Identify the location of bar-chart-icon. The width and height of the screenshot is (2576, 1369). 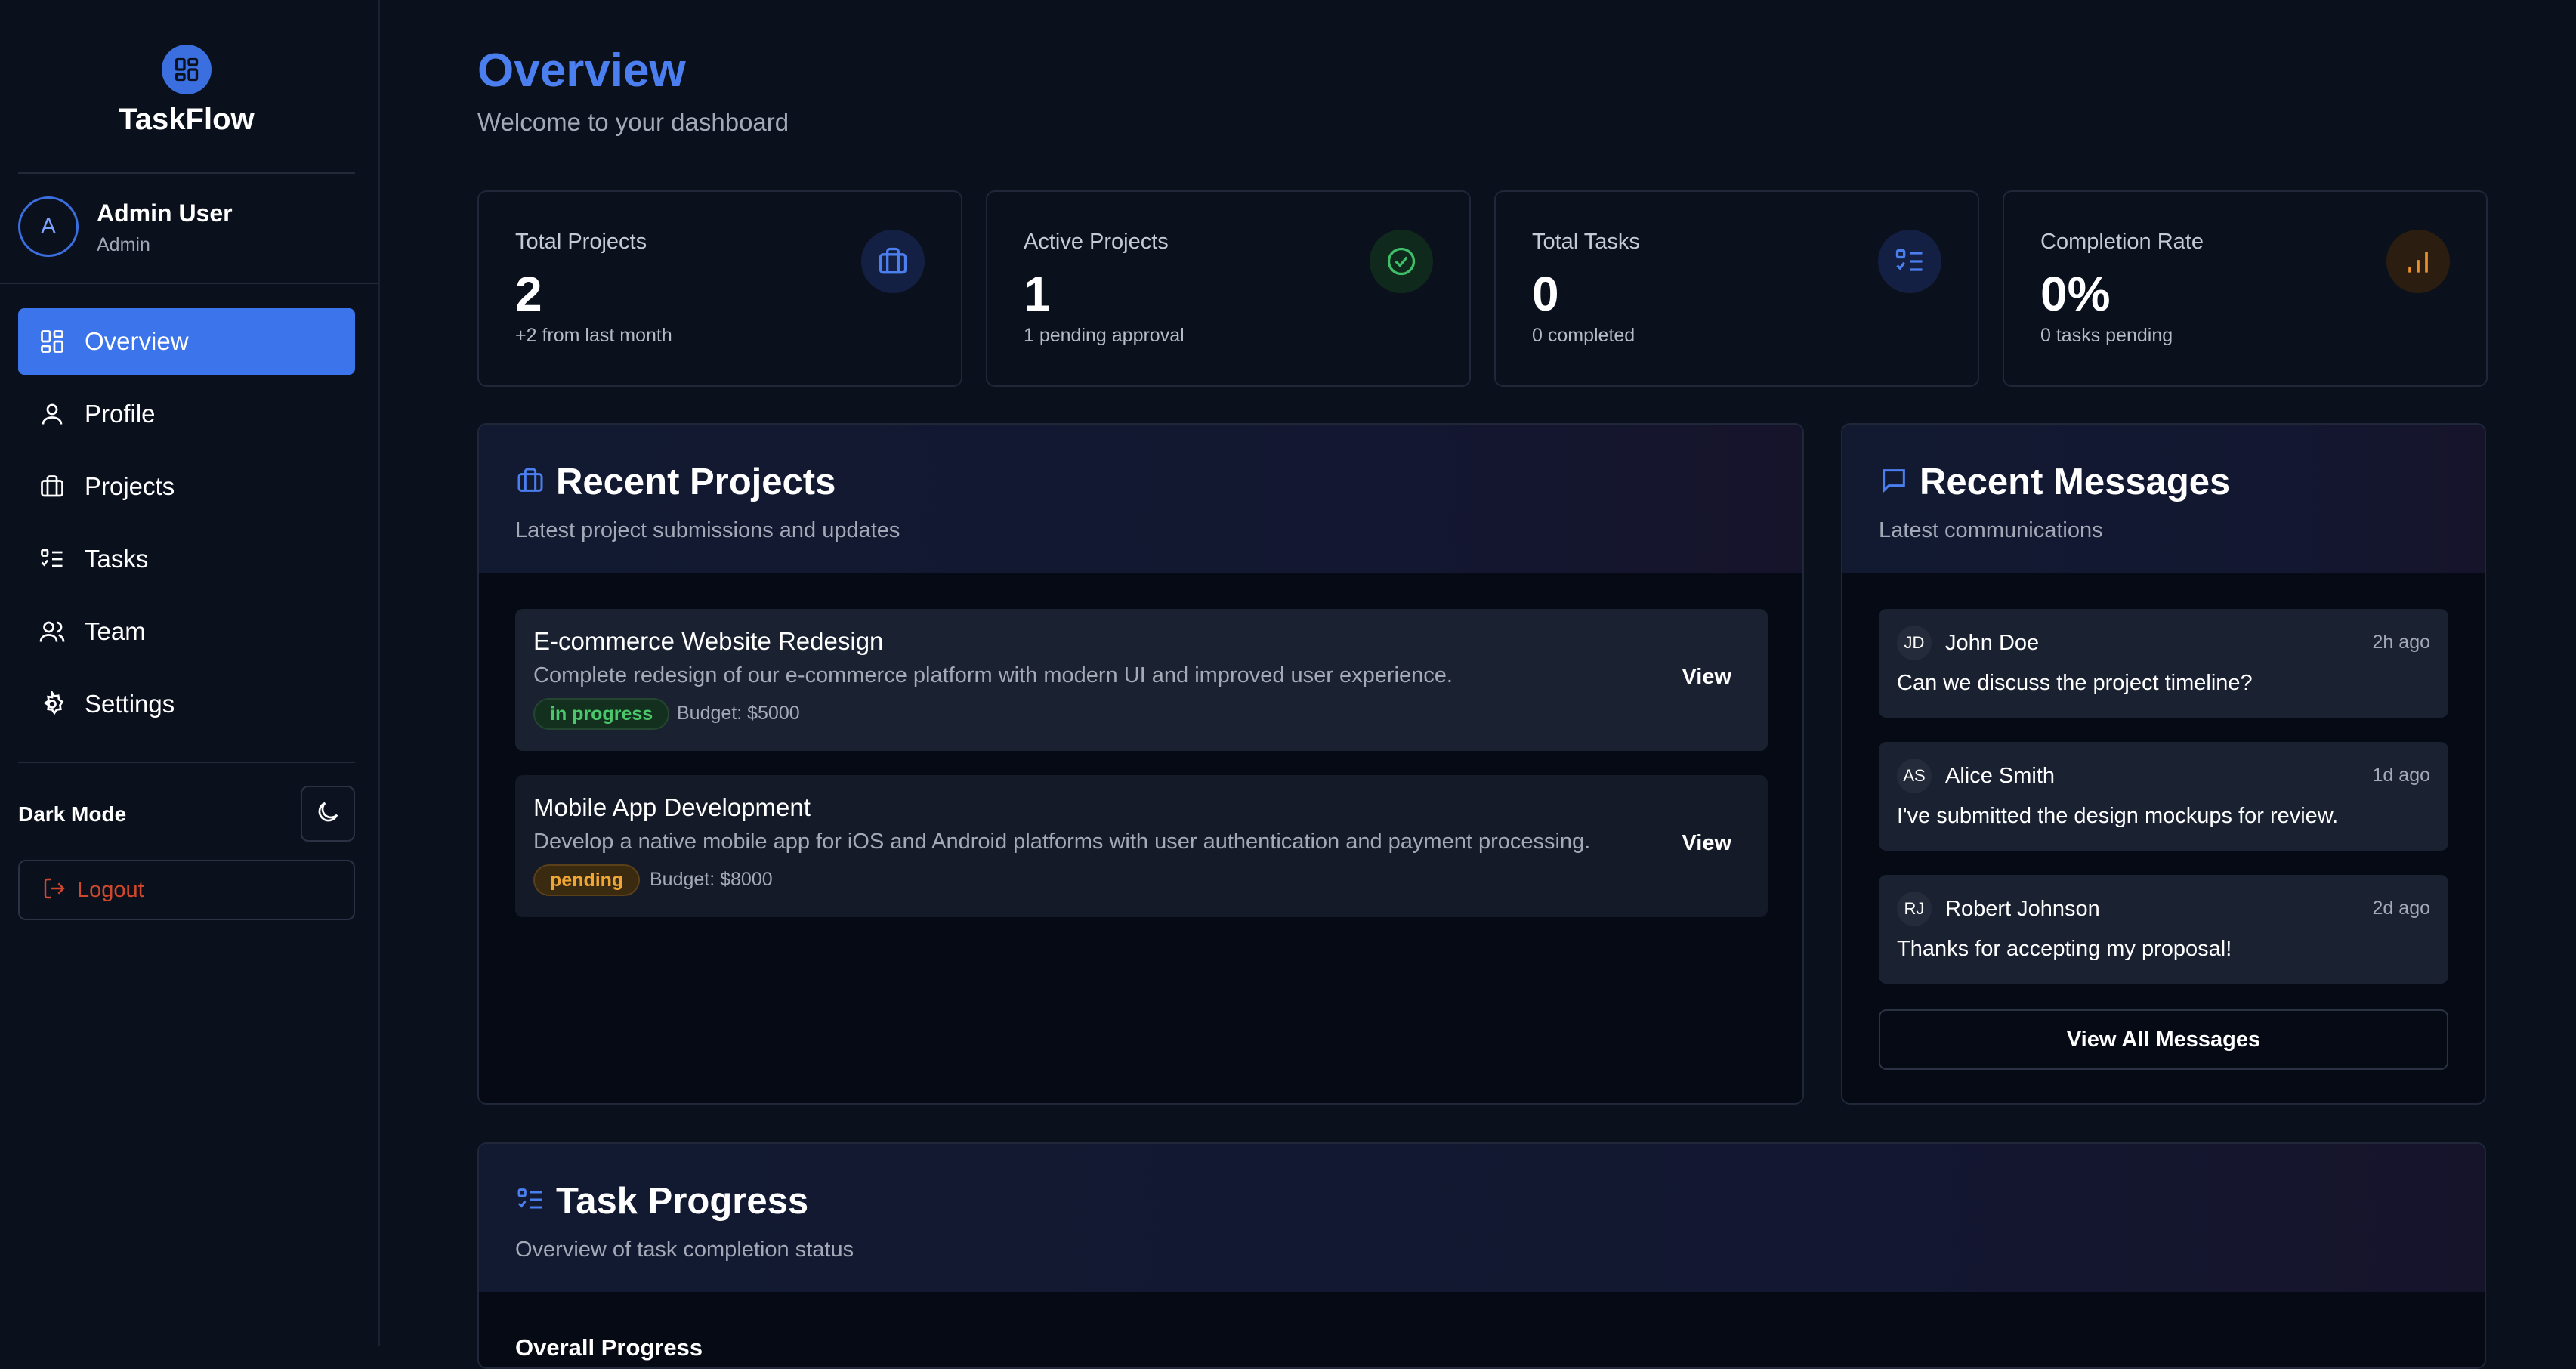
(2418, 262).